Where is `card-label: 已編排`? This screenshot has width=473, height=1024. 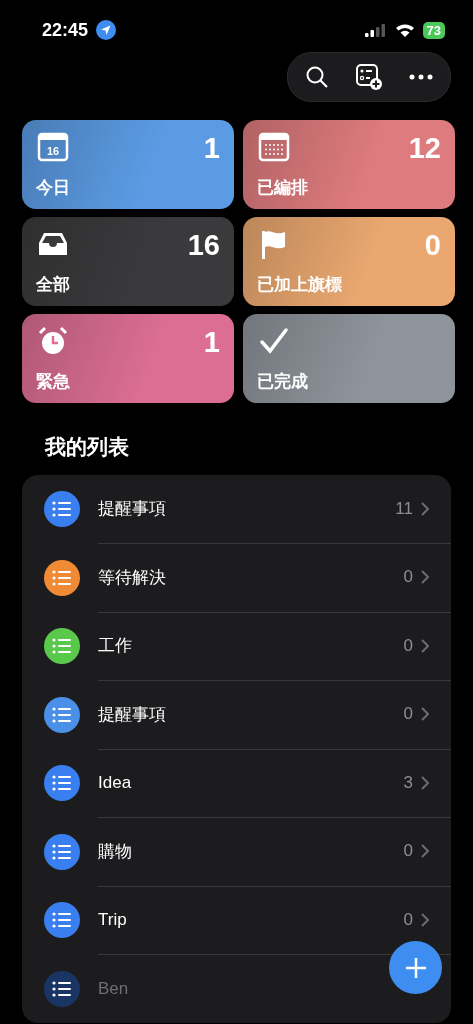
card-label: 已編排 is located at coordinates (283, 188).